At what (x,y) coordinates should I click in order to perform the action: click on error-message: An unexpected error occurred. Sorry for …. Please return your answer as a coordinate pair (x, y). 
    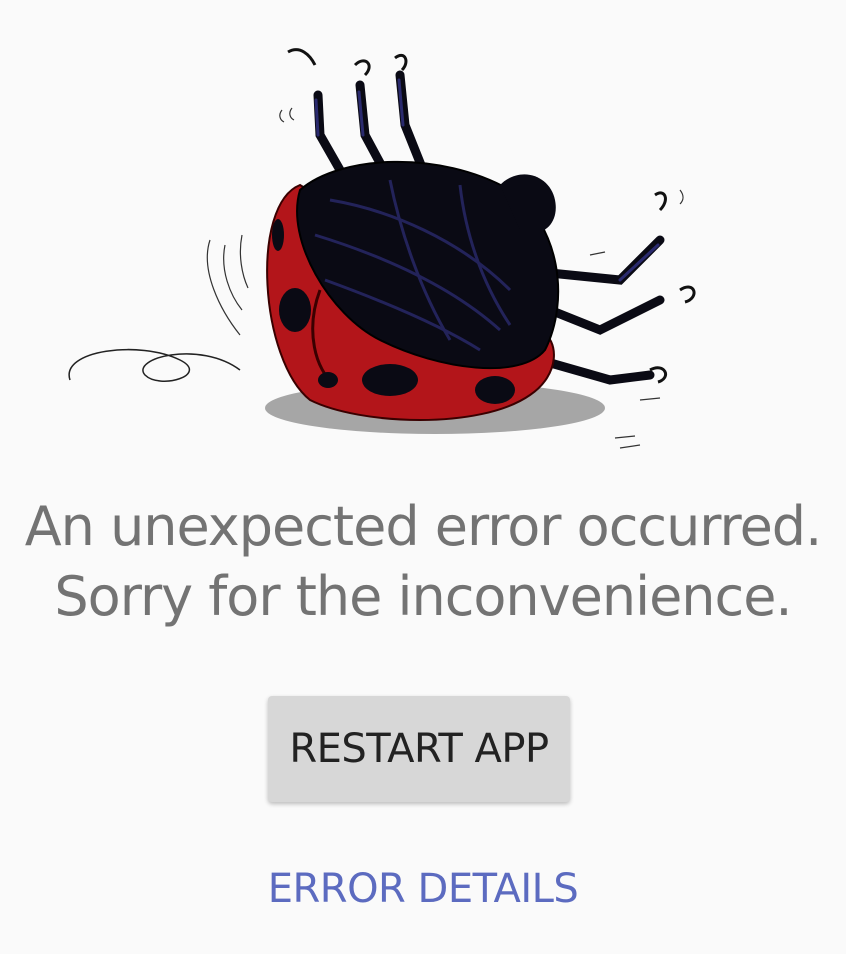
    Looking at the image, I should click on (423, 562).